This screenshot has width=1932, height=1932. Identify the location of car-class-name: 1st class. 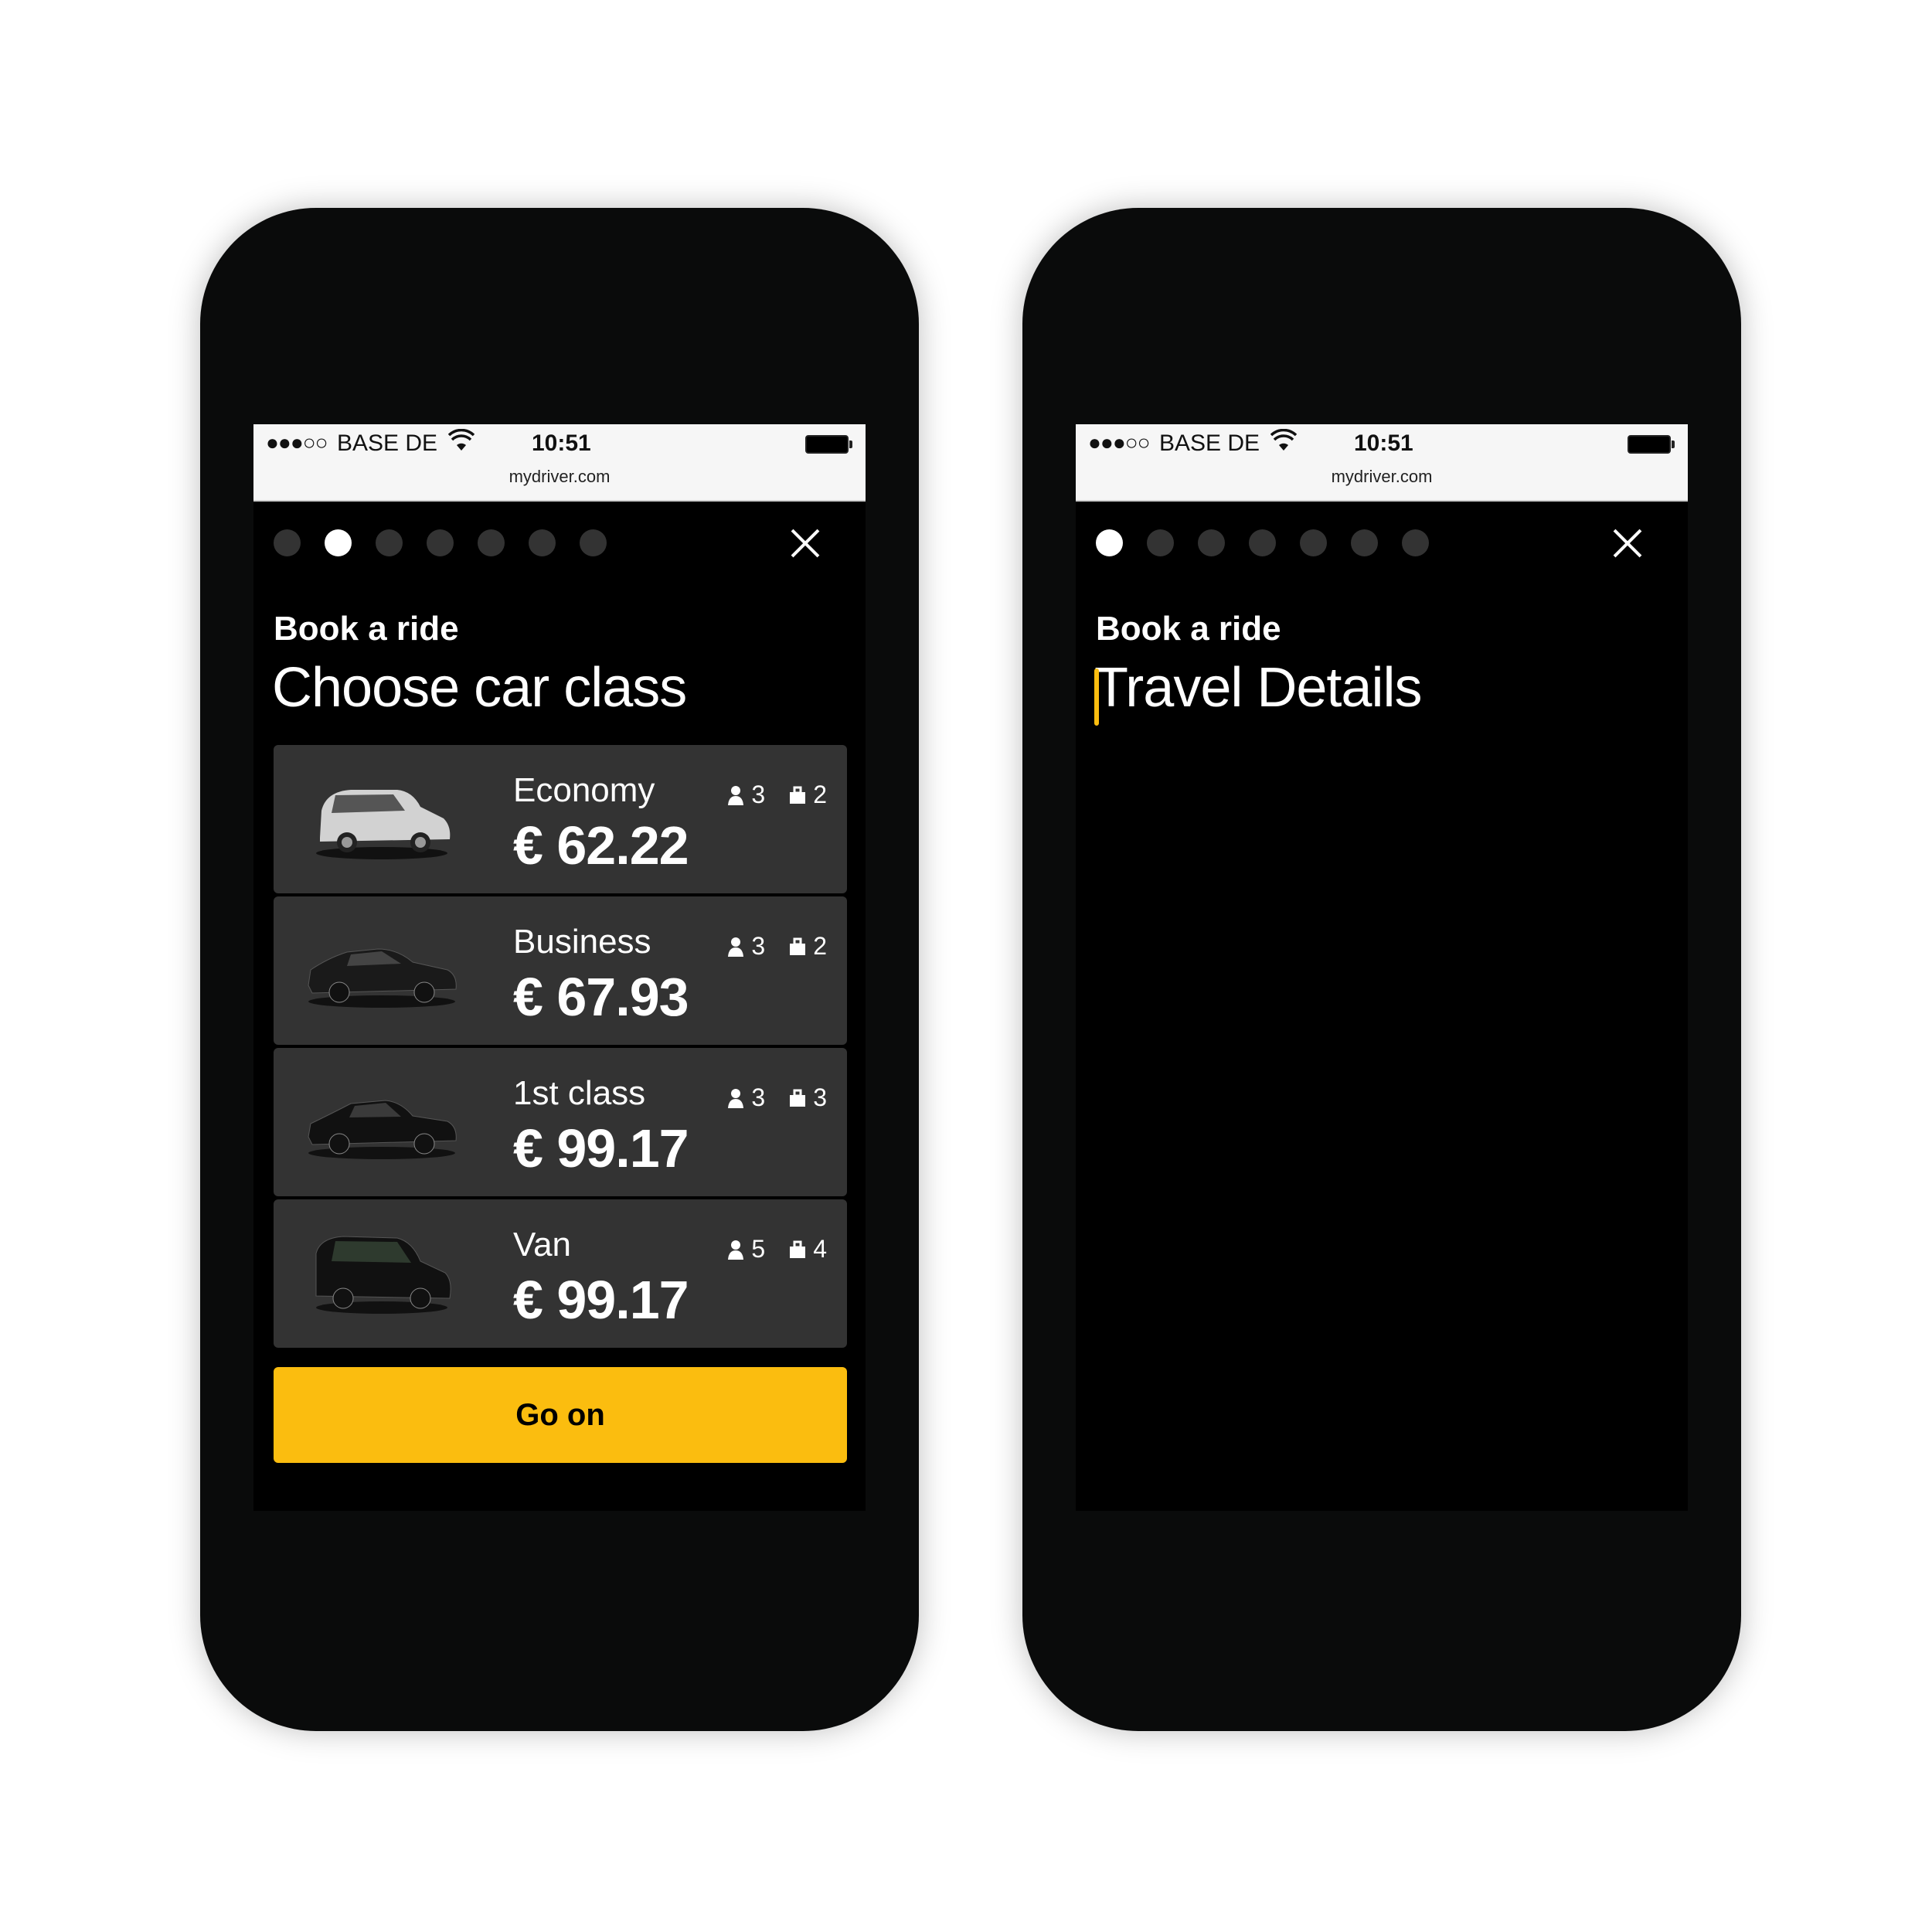
(579, 1093).